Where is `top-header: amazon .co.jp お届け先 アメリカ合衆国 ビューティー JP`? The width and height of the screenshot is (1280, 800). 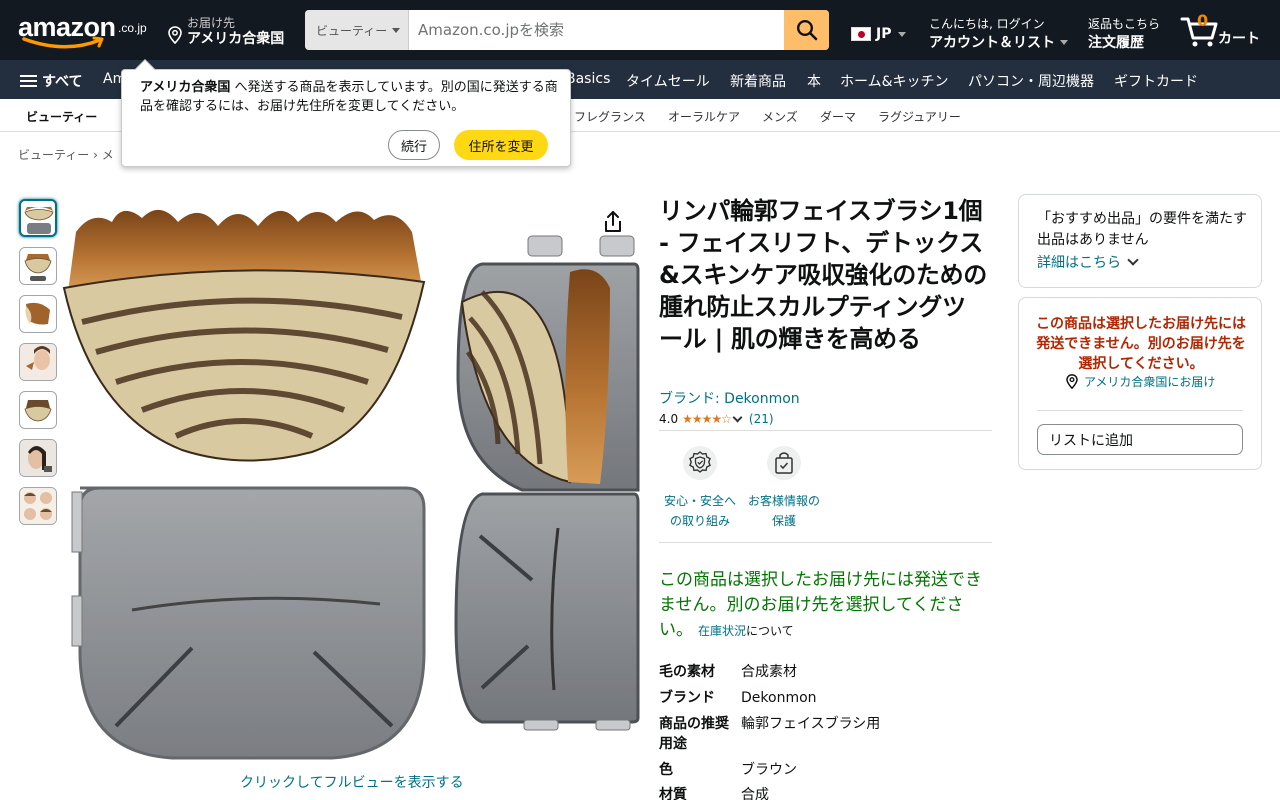
top-header: amazon .co.jp お届け先 アメリカ合衆国 ビューティー JP is located at coordinates (640, 30).